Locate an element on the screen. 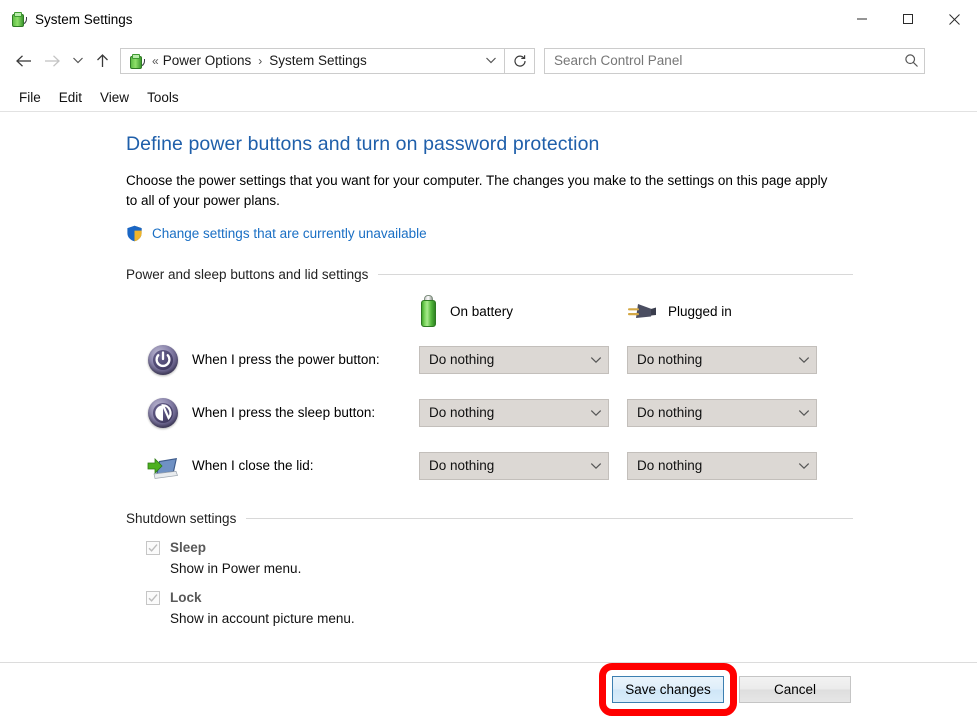 The image size is (977, 716). recent-locations-chevron-icon is located at coordinates (78, 61).